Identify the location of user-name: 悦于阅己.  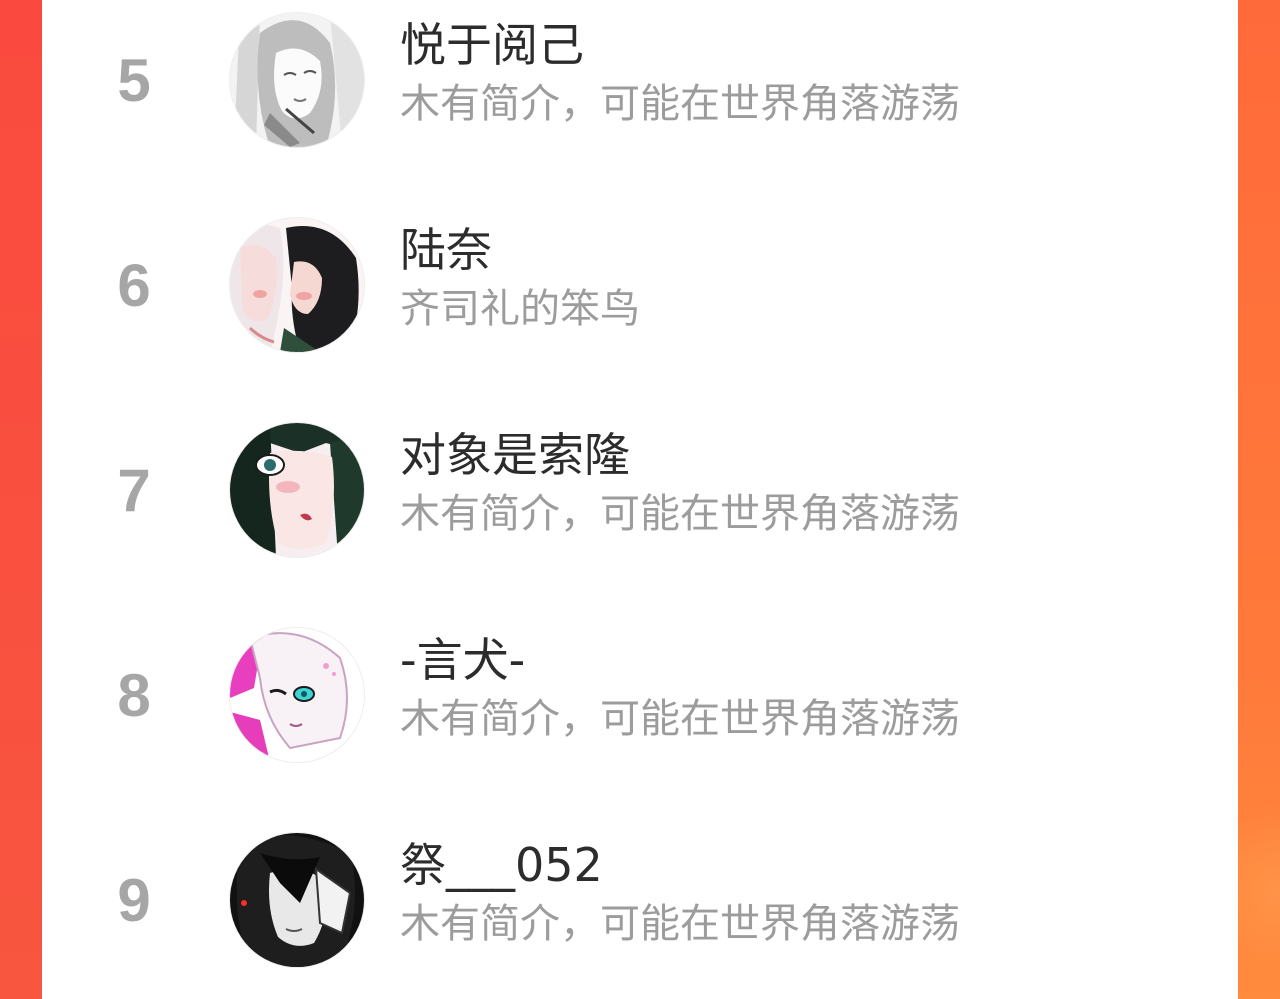
(492, 45).